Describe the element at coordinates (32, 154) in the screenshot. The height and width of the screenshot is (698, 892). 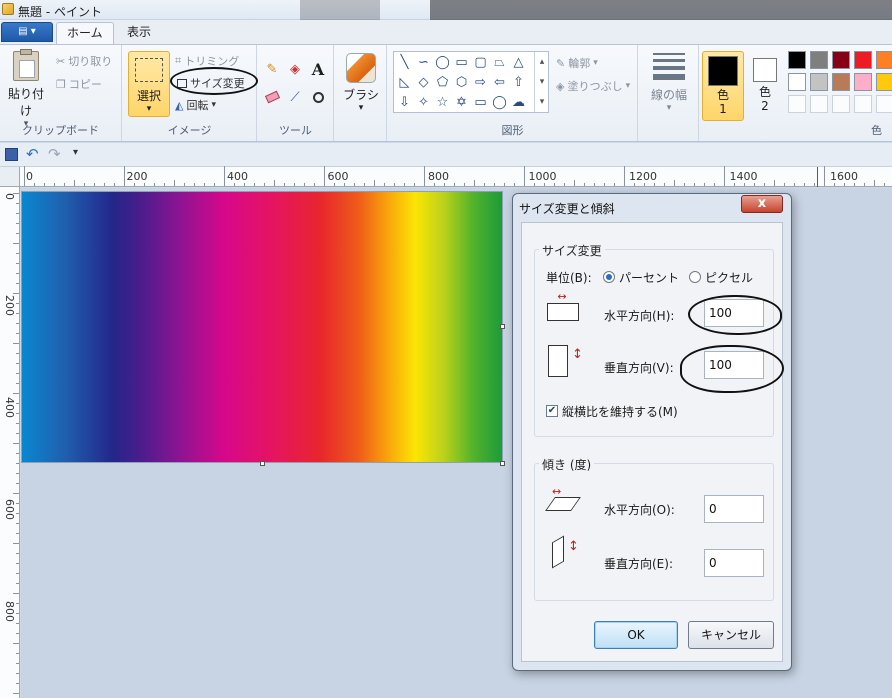
I see `undo-icon: ↶` at that location.